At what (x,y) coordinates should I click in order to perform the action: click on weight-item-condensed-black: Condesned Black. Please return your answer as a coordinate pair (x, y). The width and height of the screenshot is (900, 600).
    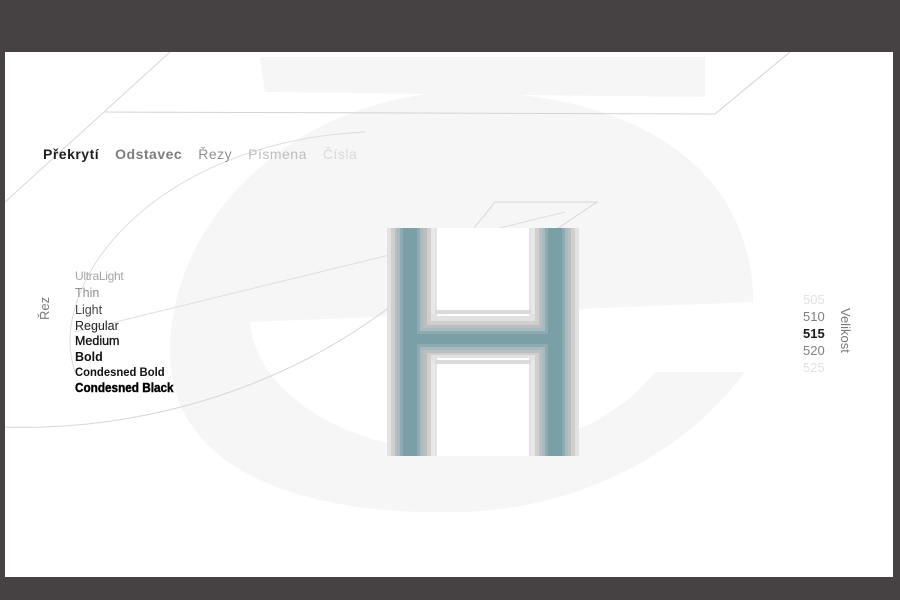
    Looking at the image, I should click on (124, 388).